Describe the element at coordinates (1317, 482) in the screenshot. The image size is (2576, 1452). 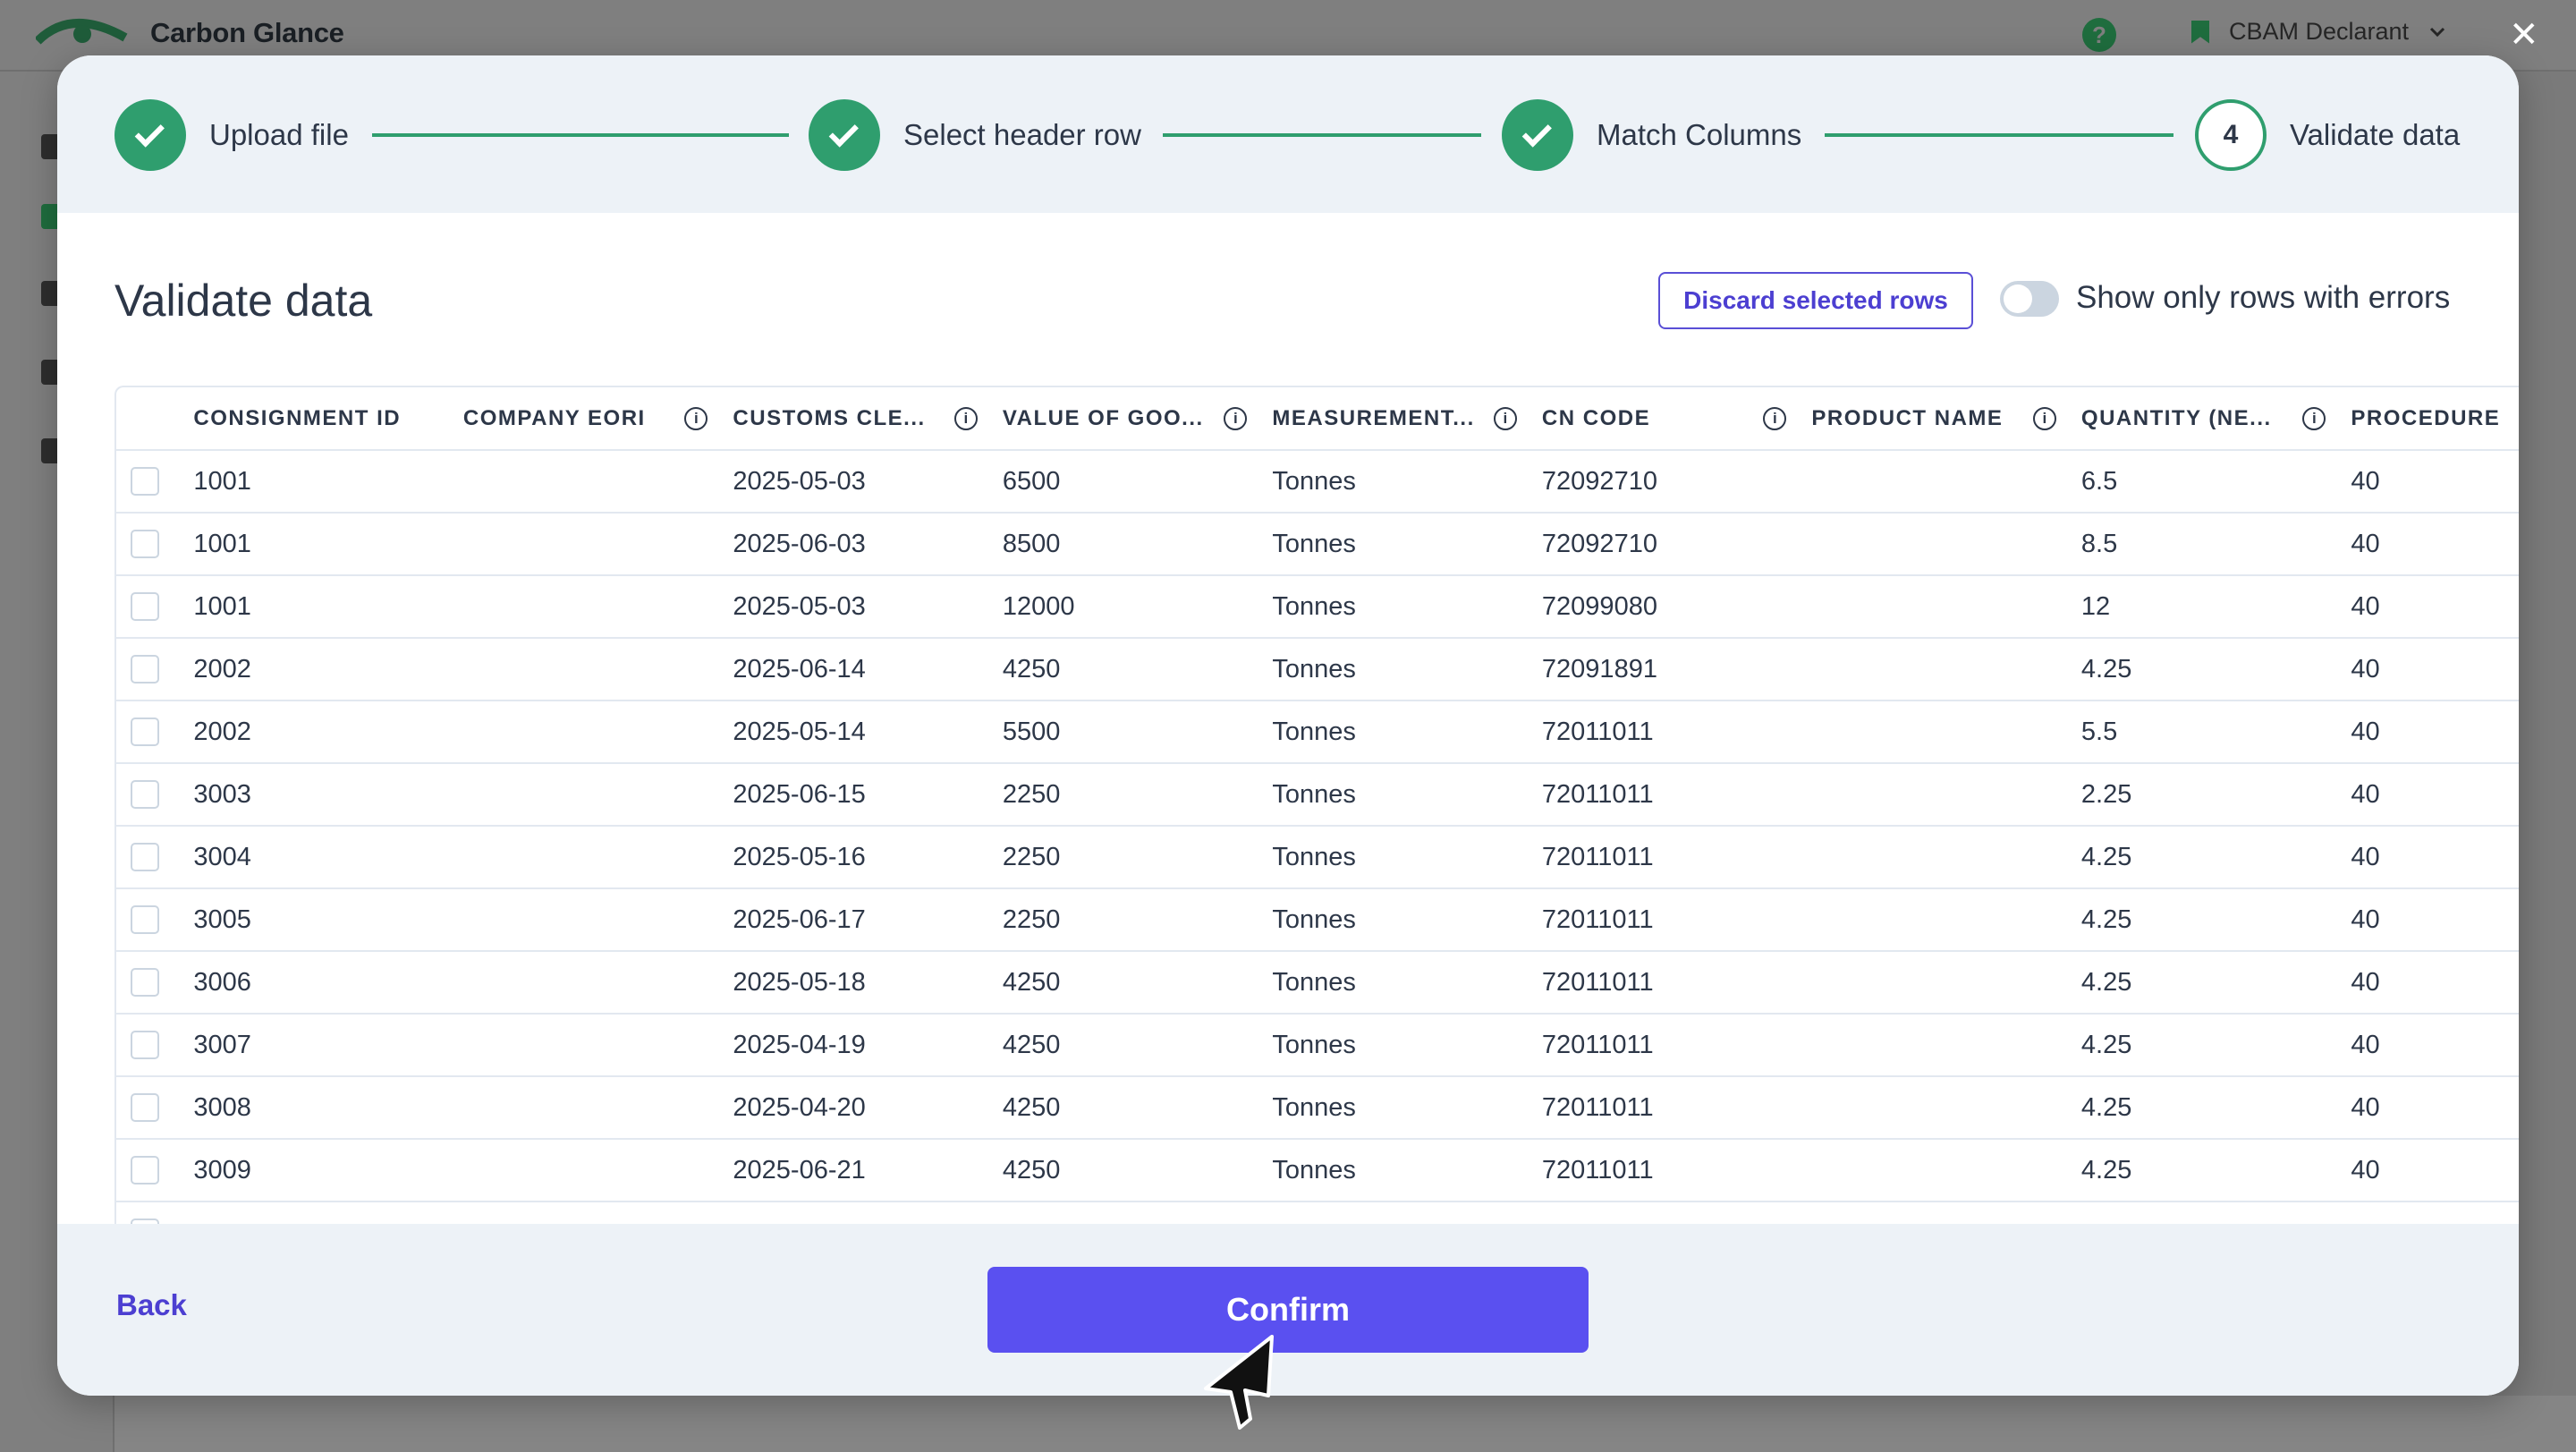
I see `table-row: 1001 2025-05-03 6500 Tonnes 72092710 6.5 40` at that location.